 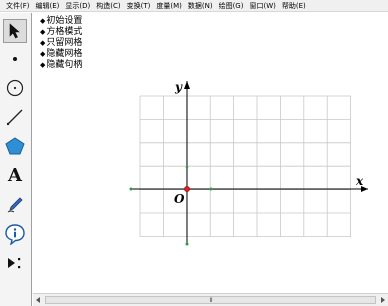 What do you see at coordinates (187, 85) in the screenshot?
I see `y-axis-arrow-icon` at bounding box center [187, 85].